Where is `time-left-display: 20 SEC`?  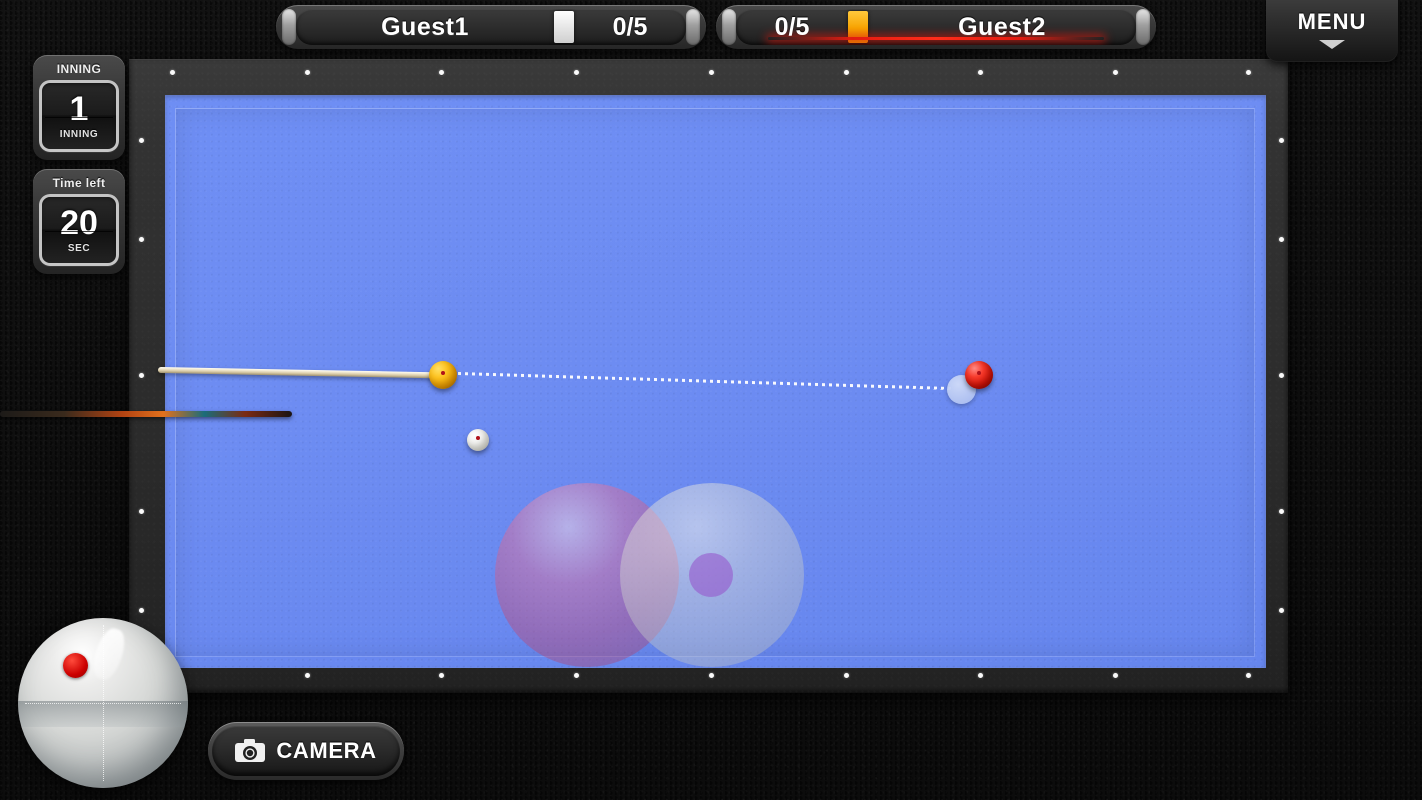 time-left-display: 20 SEC is located at coordinates (79, 230).